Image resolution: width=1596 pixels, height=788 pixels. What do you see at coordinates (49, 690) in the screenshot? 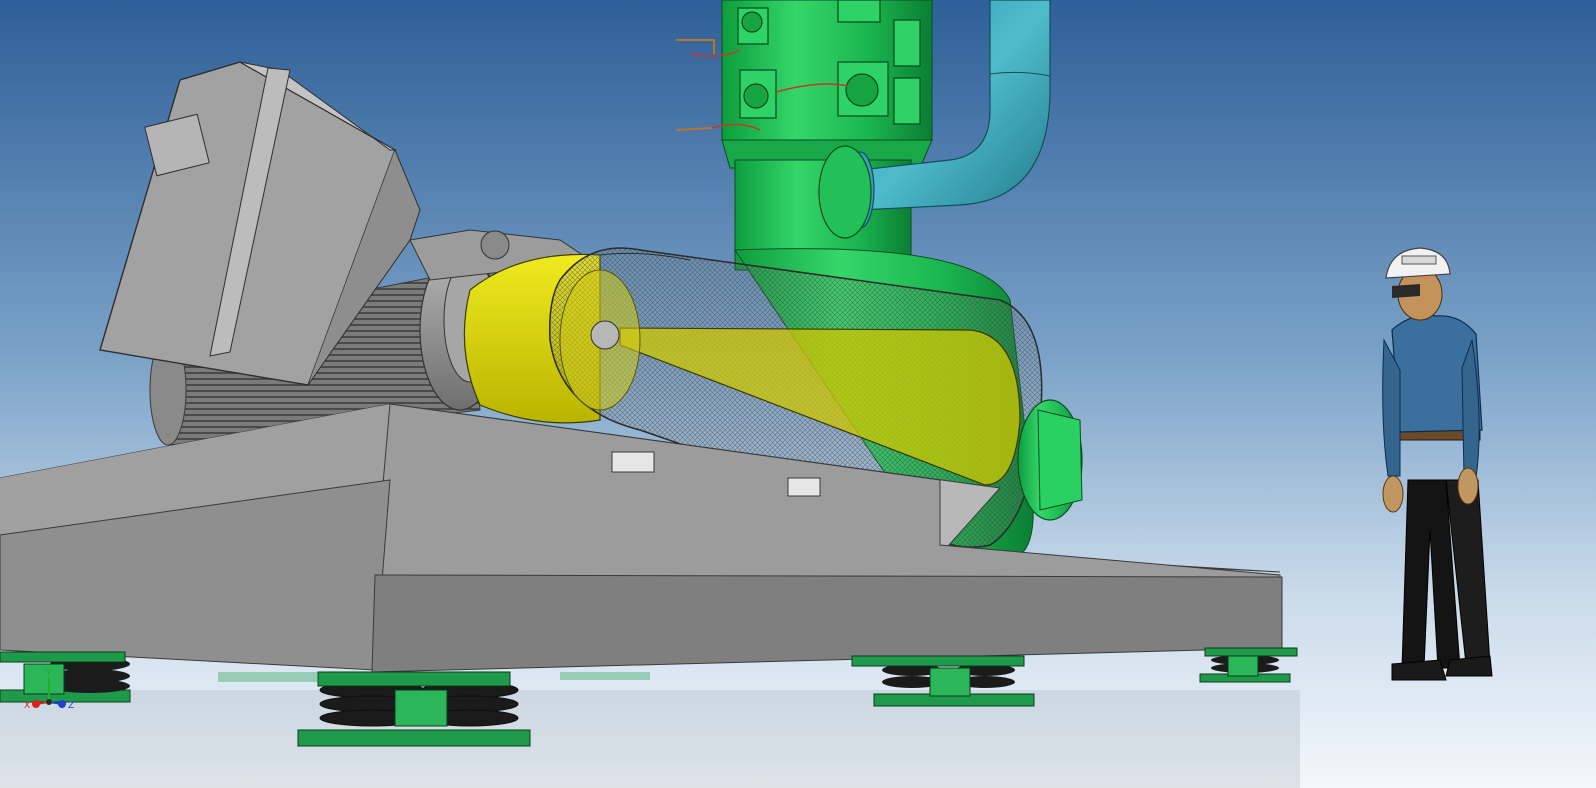
I see `axis-triad-icon: X Y Z` at bounding box center [49, 690].